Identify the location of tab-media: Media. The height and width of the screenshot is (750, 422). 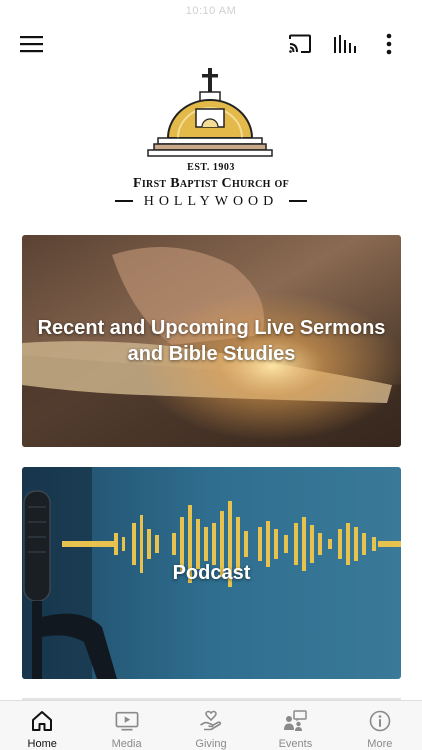
(126, 725).